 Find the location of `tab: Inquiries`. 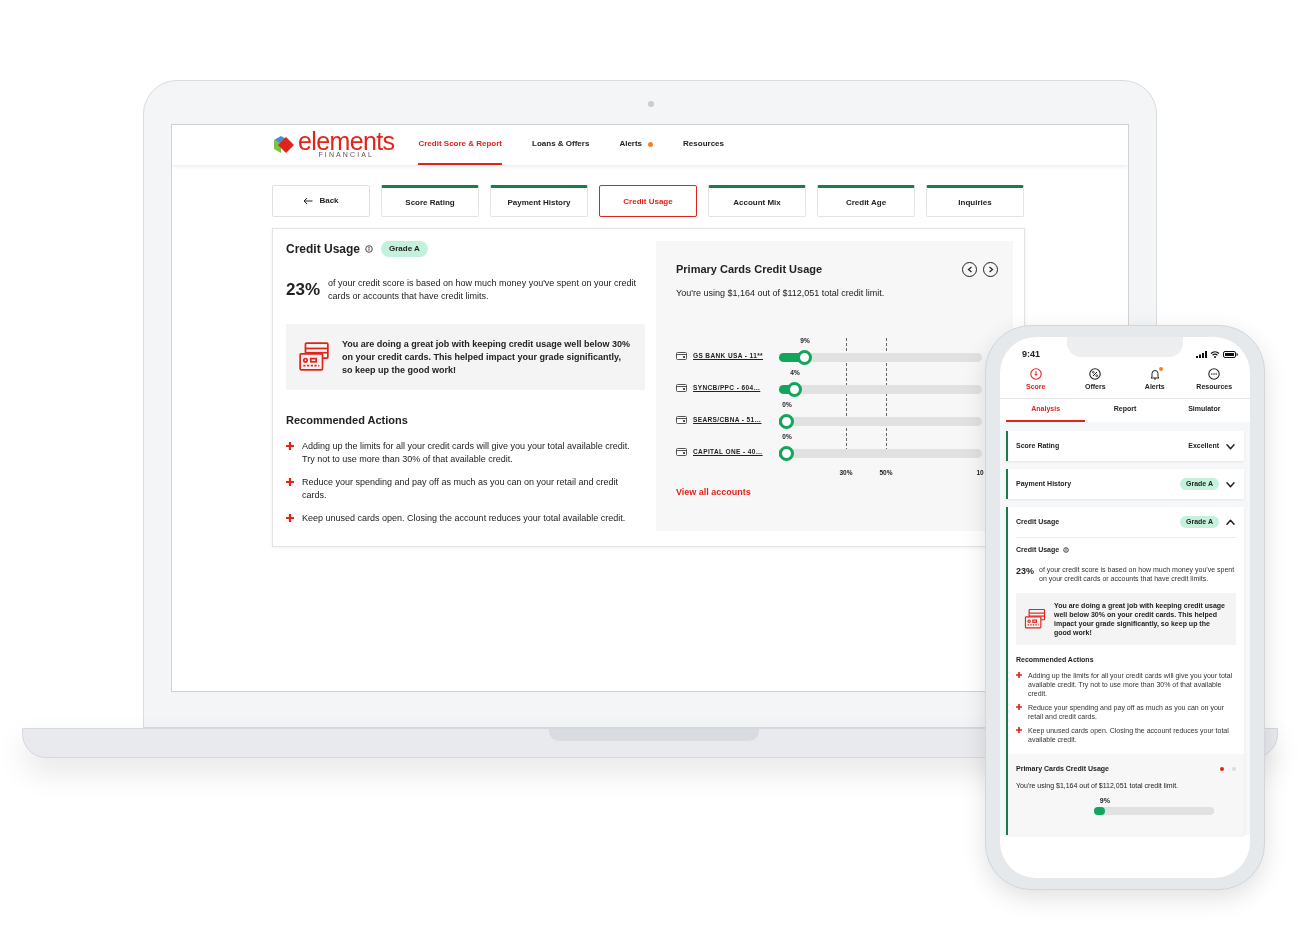

tab: Inquiries is located at coordinates (975, 201).